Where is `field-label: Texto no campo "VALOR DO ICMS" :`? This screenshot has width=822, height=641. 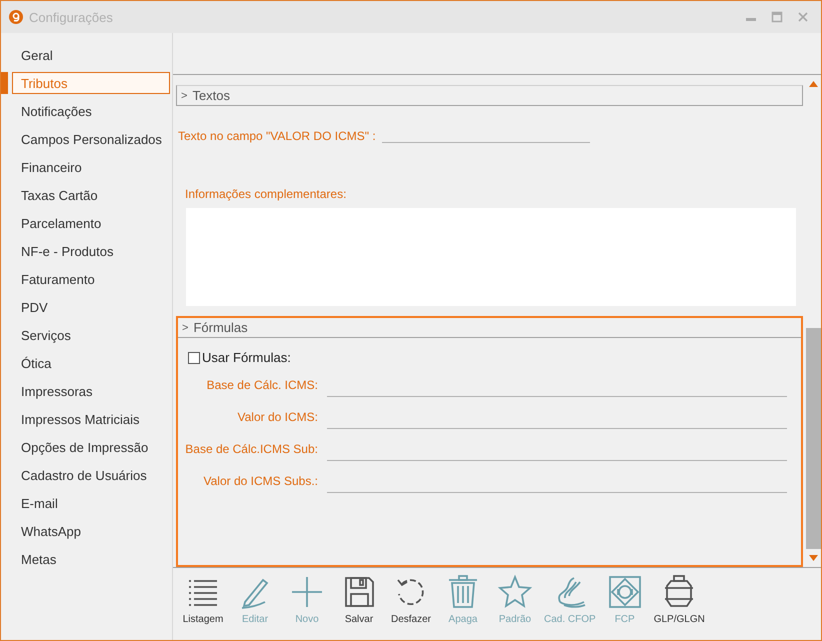 field-label: Texto no campo "VALOR DO ICMS" : is located at coordinates (277, 136).